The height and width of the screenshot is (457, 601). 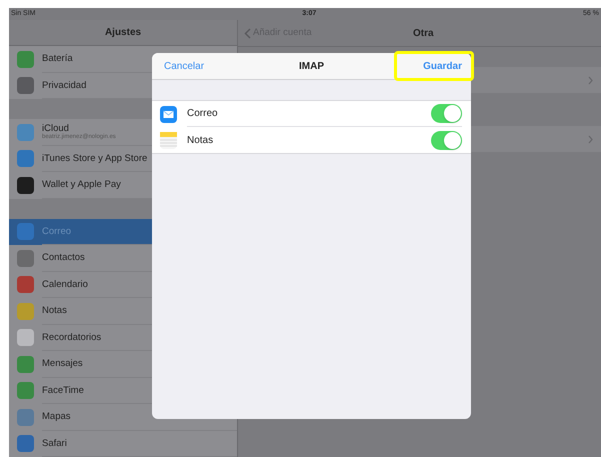 I want to click on item-label: Wallet y Apple Pay, so click(x=81, y=185).